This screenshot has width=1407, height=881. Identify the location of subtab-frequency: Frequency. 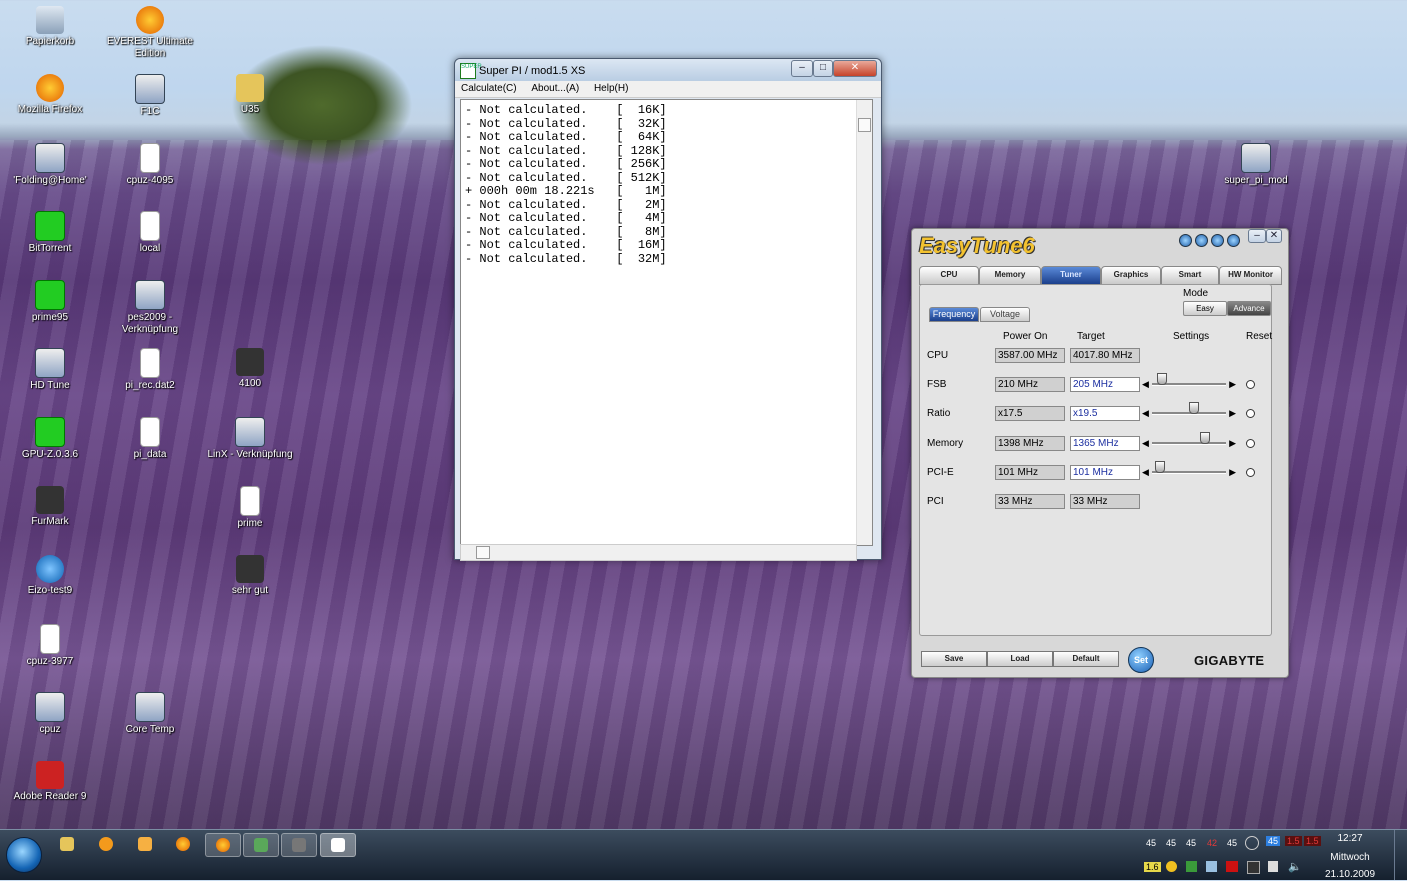
(954, 314).